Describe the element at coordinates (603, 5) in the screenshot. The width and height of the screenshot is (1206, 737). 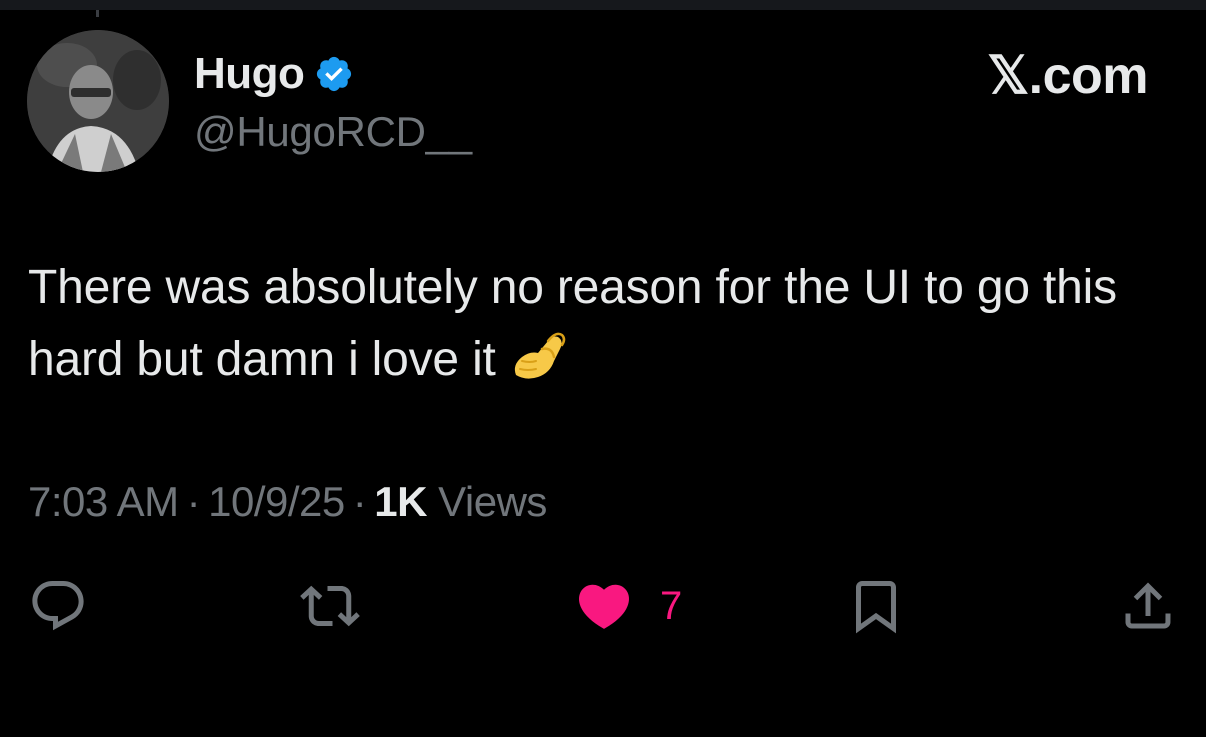
I see `top-divider` at that location.